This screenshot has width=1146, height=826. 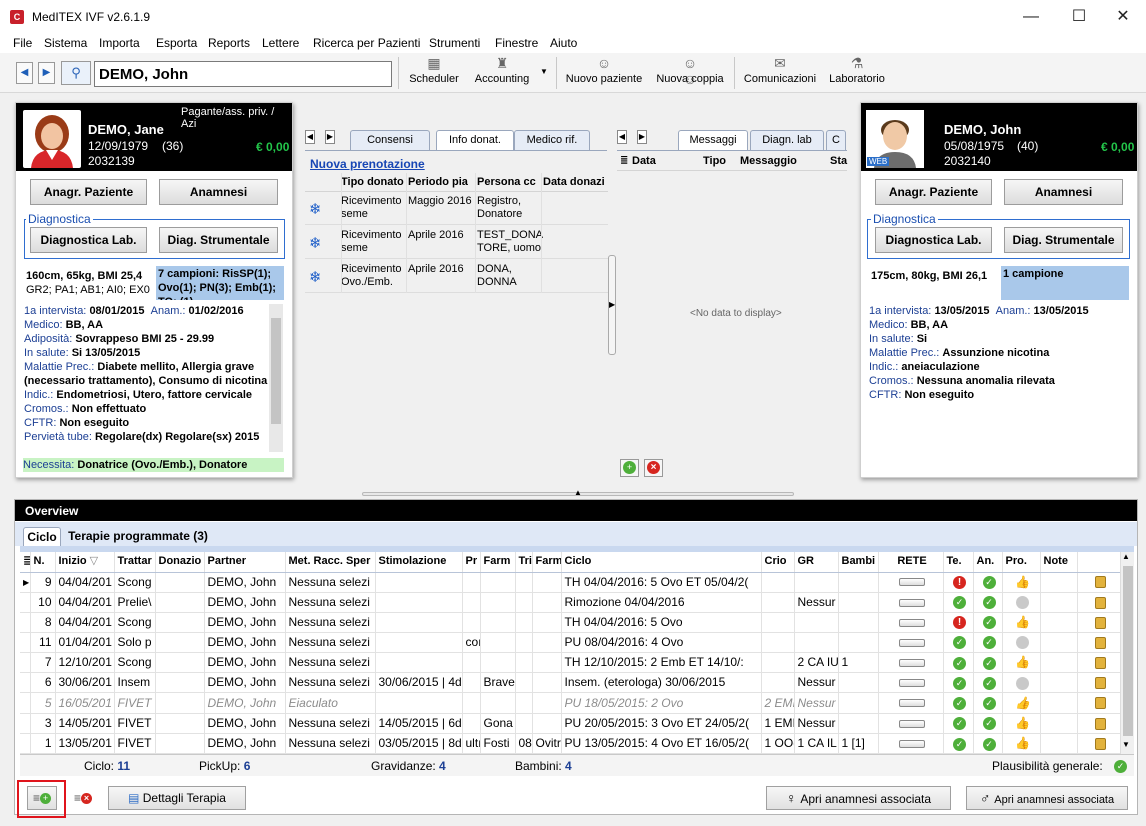 What do you see at coordinates (83, 798) in the screenshot?
I see `delete-cycle-button: ≡ ×` at bounding box center [83, 798].